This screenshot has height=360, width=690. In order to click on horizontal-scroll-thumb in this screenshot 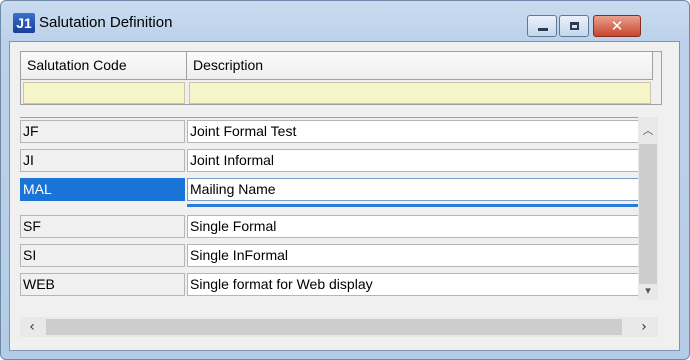, I will do `click(334, 327)`.